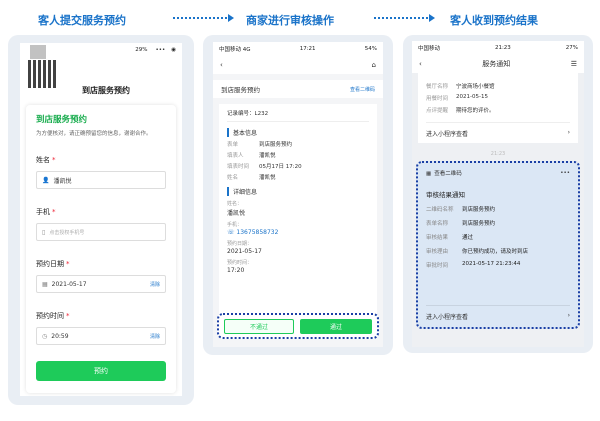 This screenshot has width=600, height=421. What do you see at coordinates (233, 178) in the screenshot?
I see `row-label: 姓名` at bounding box center [233, 178].